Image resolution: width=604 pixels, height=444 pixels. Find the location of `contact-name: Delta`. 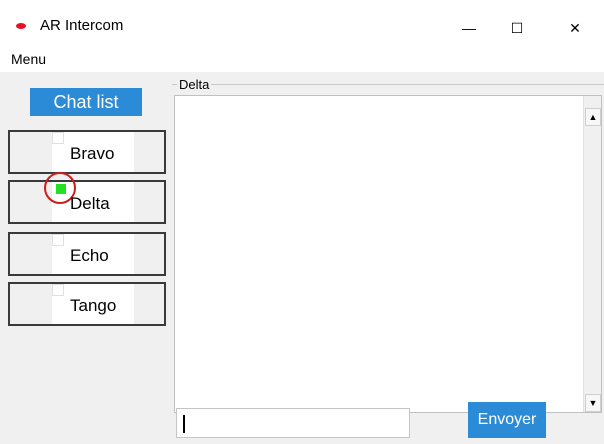

contact-name: Delta is located at coordinates (90, 203).